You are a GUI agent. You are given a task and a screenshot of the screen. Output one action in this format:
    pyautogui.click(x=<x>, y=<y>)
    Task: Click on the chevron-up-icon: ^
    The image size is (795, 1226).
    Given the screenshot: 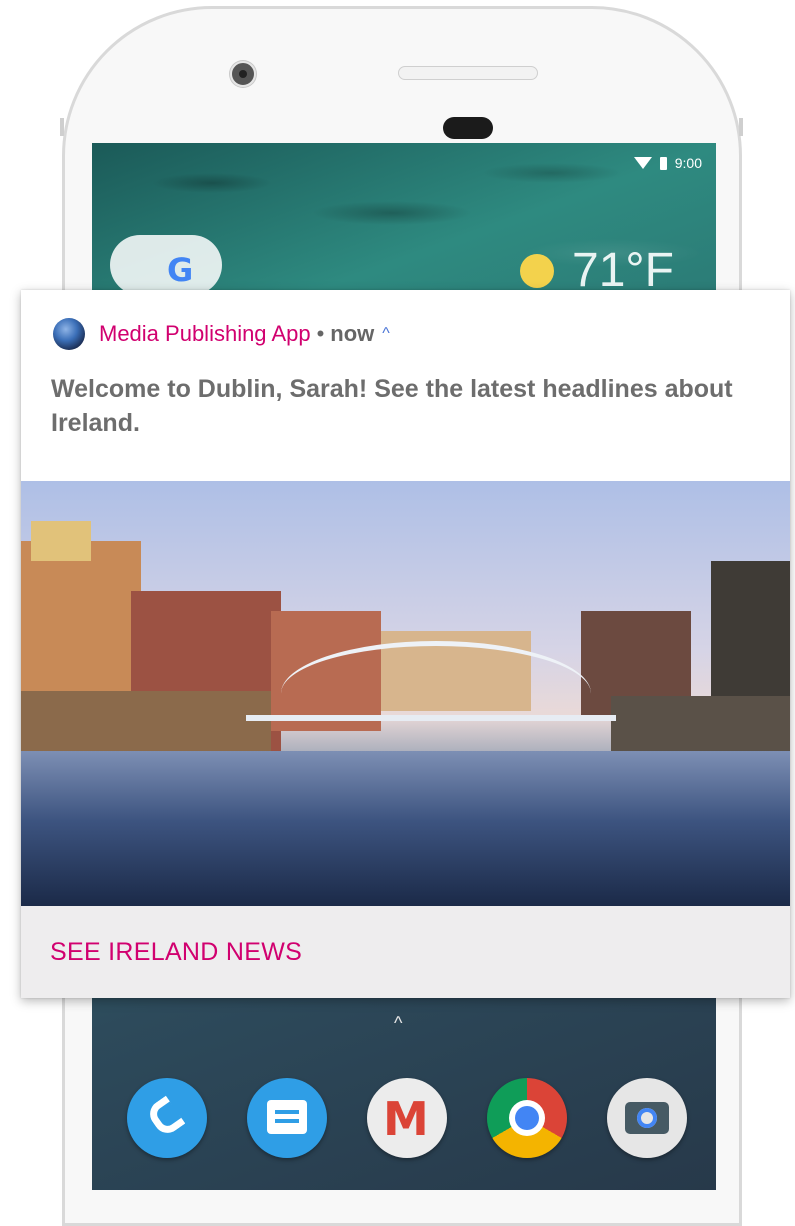 What is the action you would take?
    pyautogui.click(x=386, y=334)
    